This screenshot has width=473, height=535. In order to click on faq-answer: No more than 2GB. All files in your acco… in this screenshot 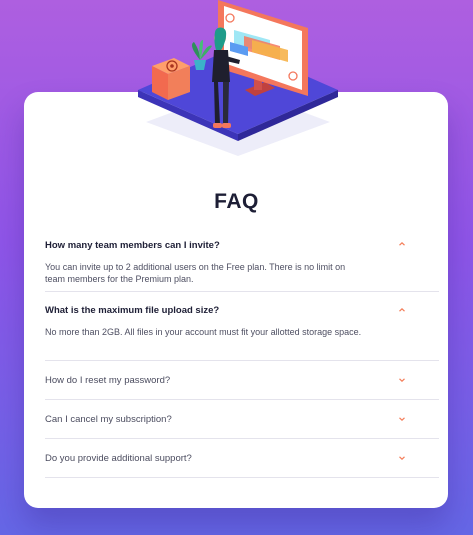, I will do `click(203, 332)`.